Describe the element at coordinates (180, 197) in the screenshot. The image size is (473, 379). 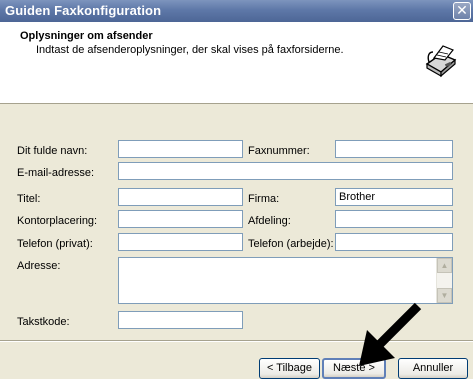
I see `title-field` at that location.